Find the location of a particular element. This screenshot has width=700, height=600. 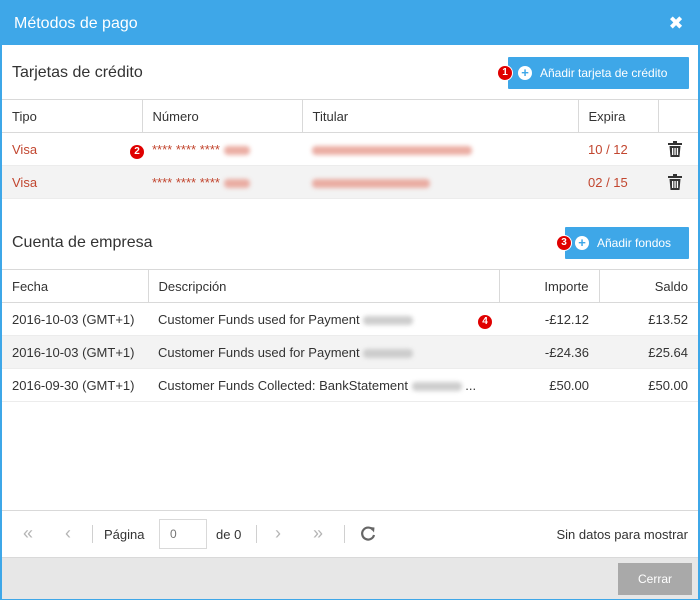

column-header-number: Número is located at coordinates (222, 116).